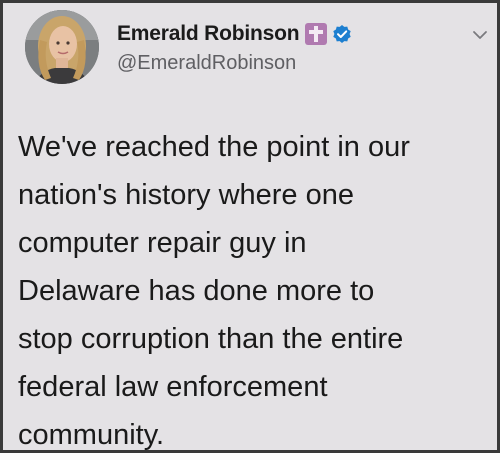 This screenshot has height=453, width=500. I want to click on tweet-text-line: computer repair guy in, so click(162, 243).